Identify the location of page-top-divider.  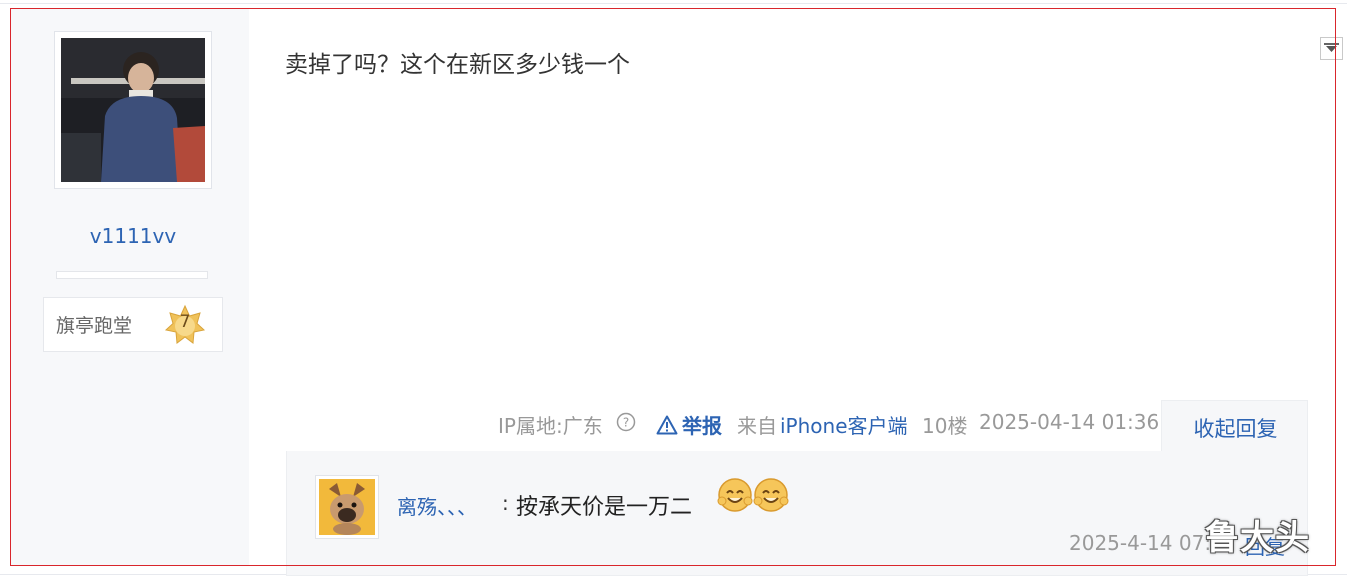
(673, 3).